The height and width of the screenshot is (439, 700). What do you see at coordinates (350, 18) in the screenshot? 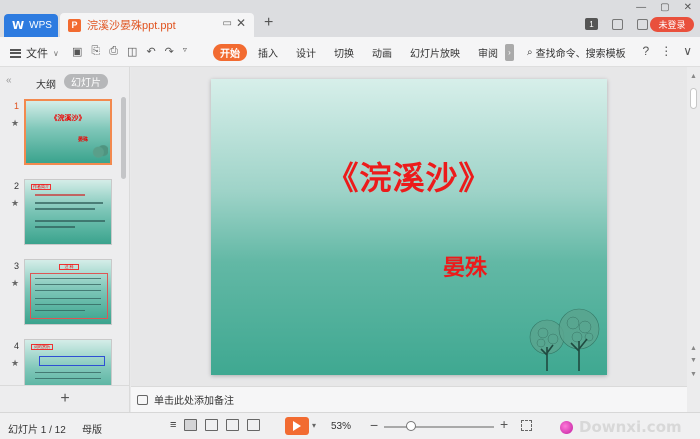
I see `title-bar: W WPS P 浣溪沙晏殊ppt.ppt ▭ ✕ + 1 — ▢ ✕ 未登录` at bounding box center [350, 18].